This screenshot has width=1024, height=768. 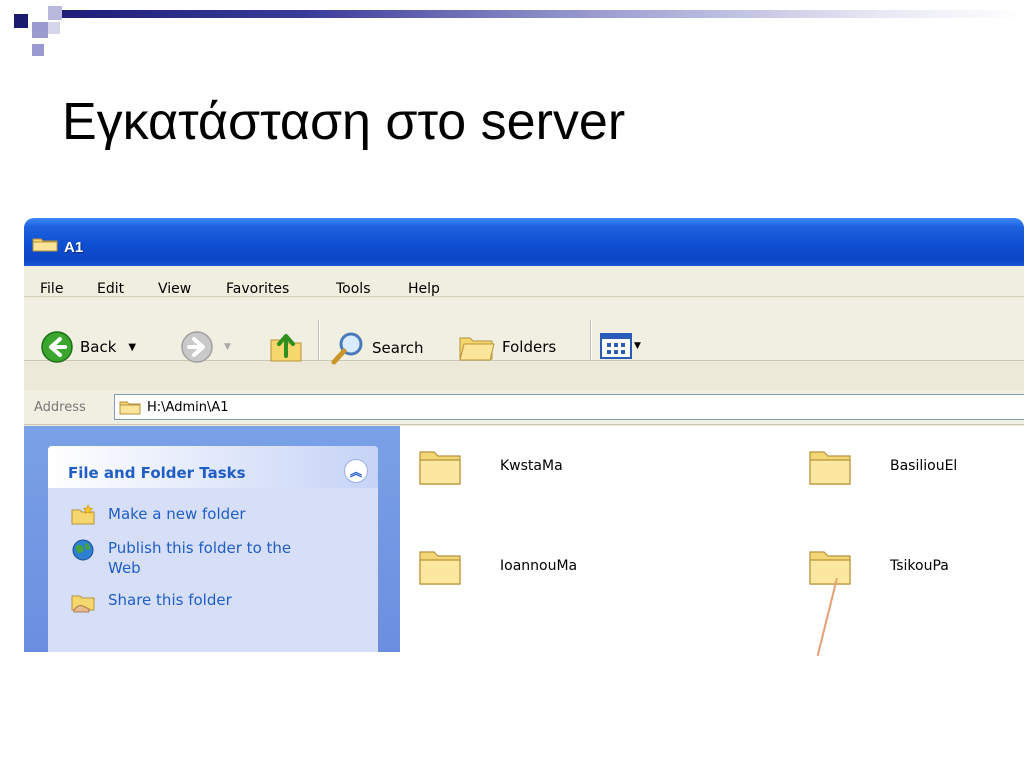 I want to click on folders-button: Folders, so click(x=507, y=347).